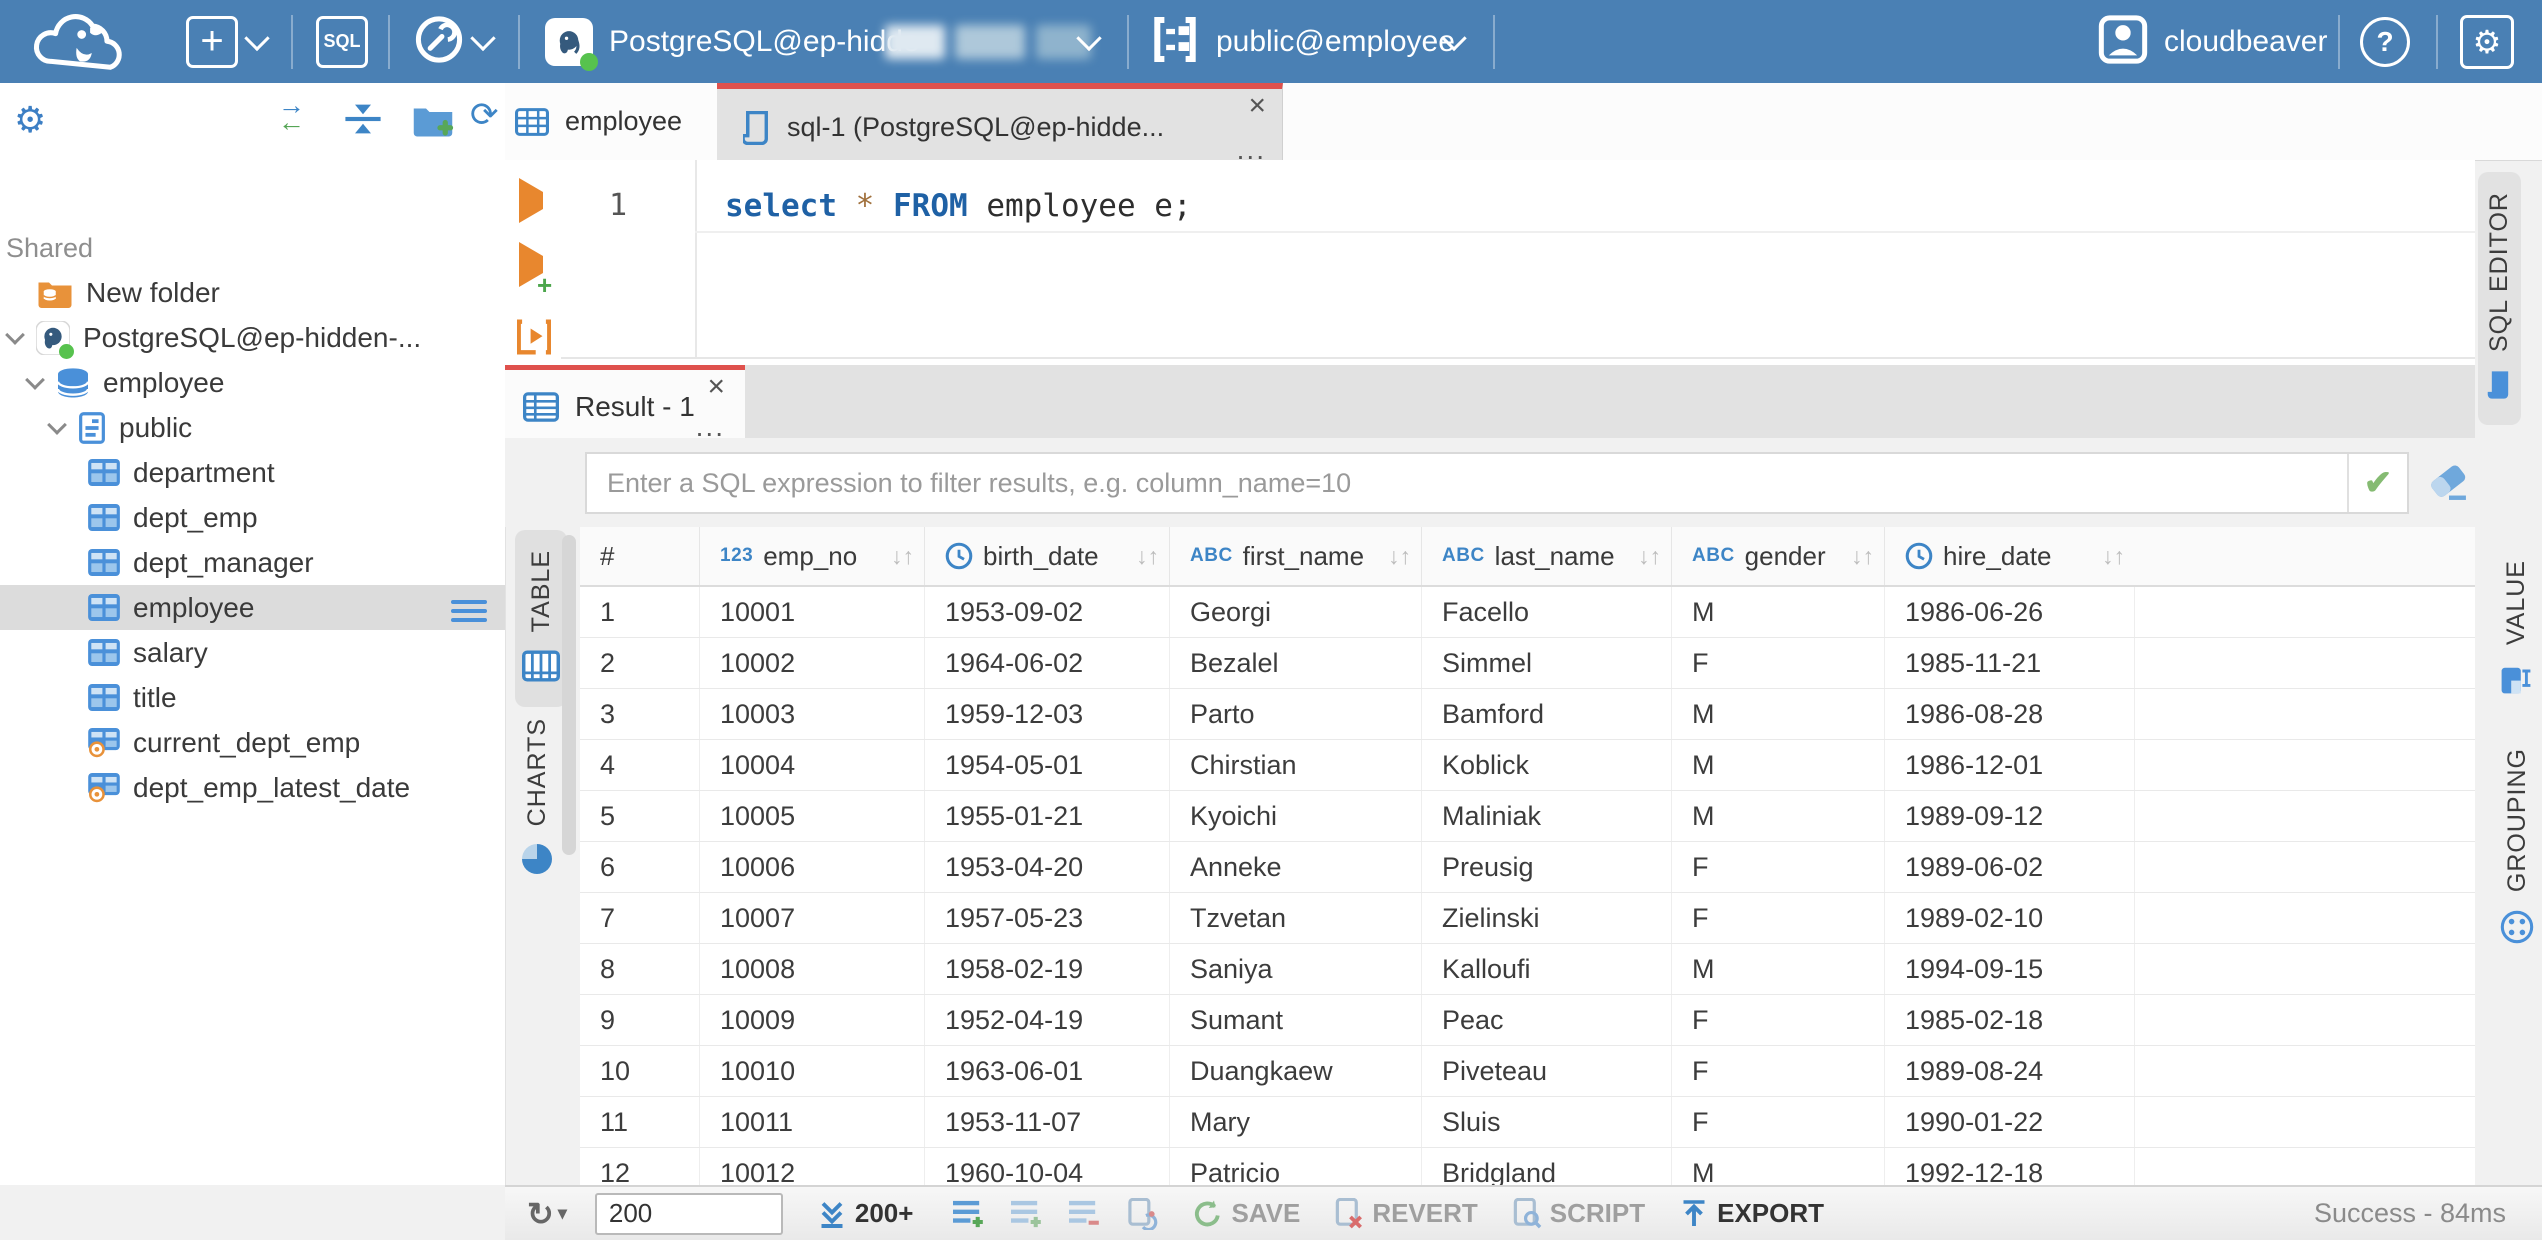 Image resolution: width=2542 pixels, height=1240 pixels. I want to click on tree-item-table: salary, so click(252, 652).